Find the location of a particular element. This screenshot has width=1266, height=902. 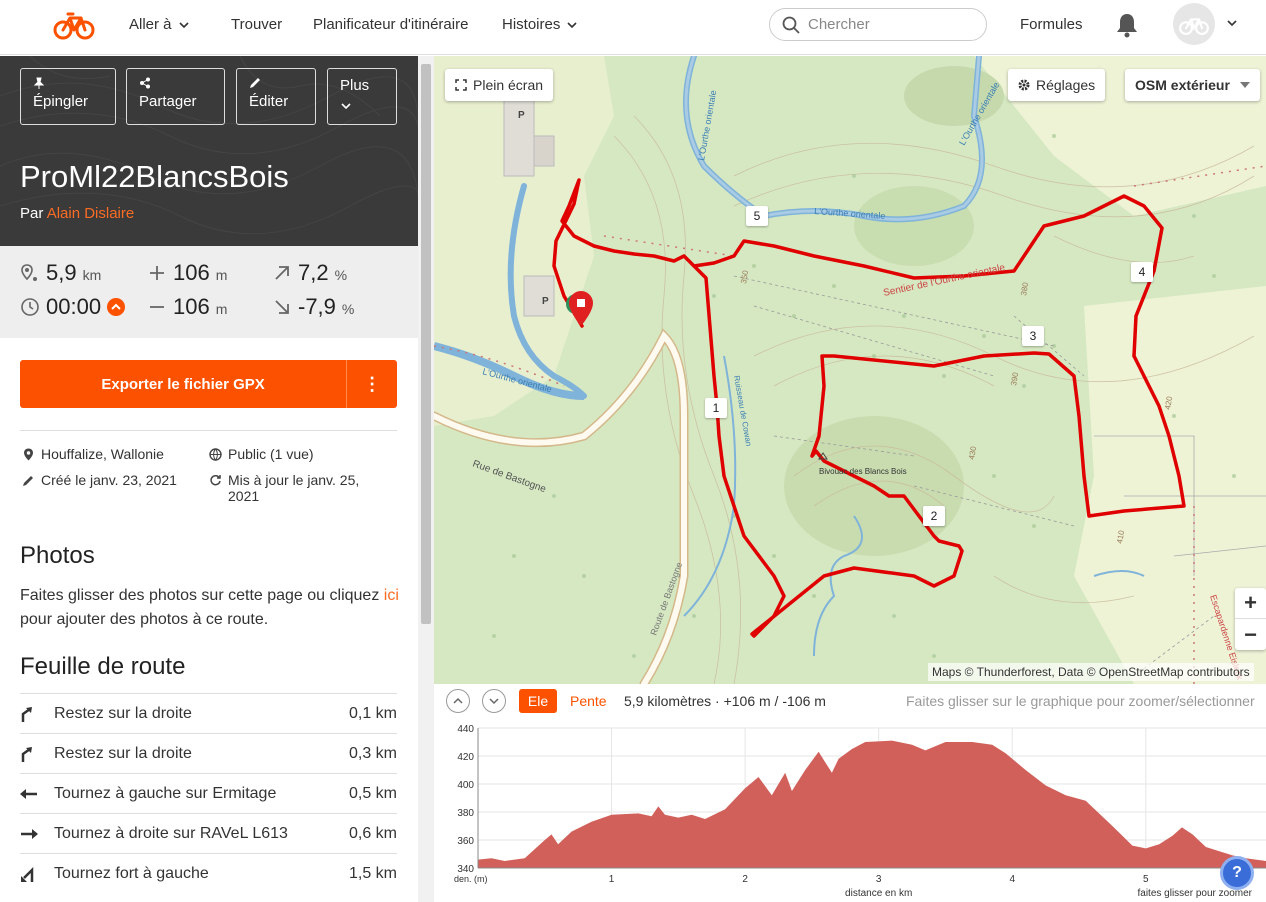

help-button: ? is located at coordinates (1237, 873).